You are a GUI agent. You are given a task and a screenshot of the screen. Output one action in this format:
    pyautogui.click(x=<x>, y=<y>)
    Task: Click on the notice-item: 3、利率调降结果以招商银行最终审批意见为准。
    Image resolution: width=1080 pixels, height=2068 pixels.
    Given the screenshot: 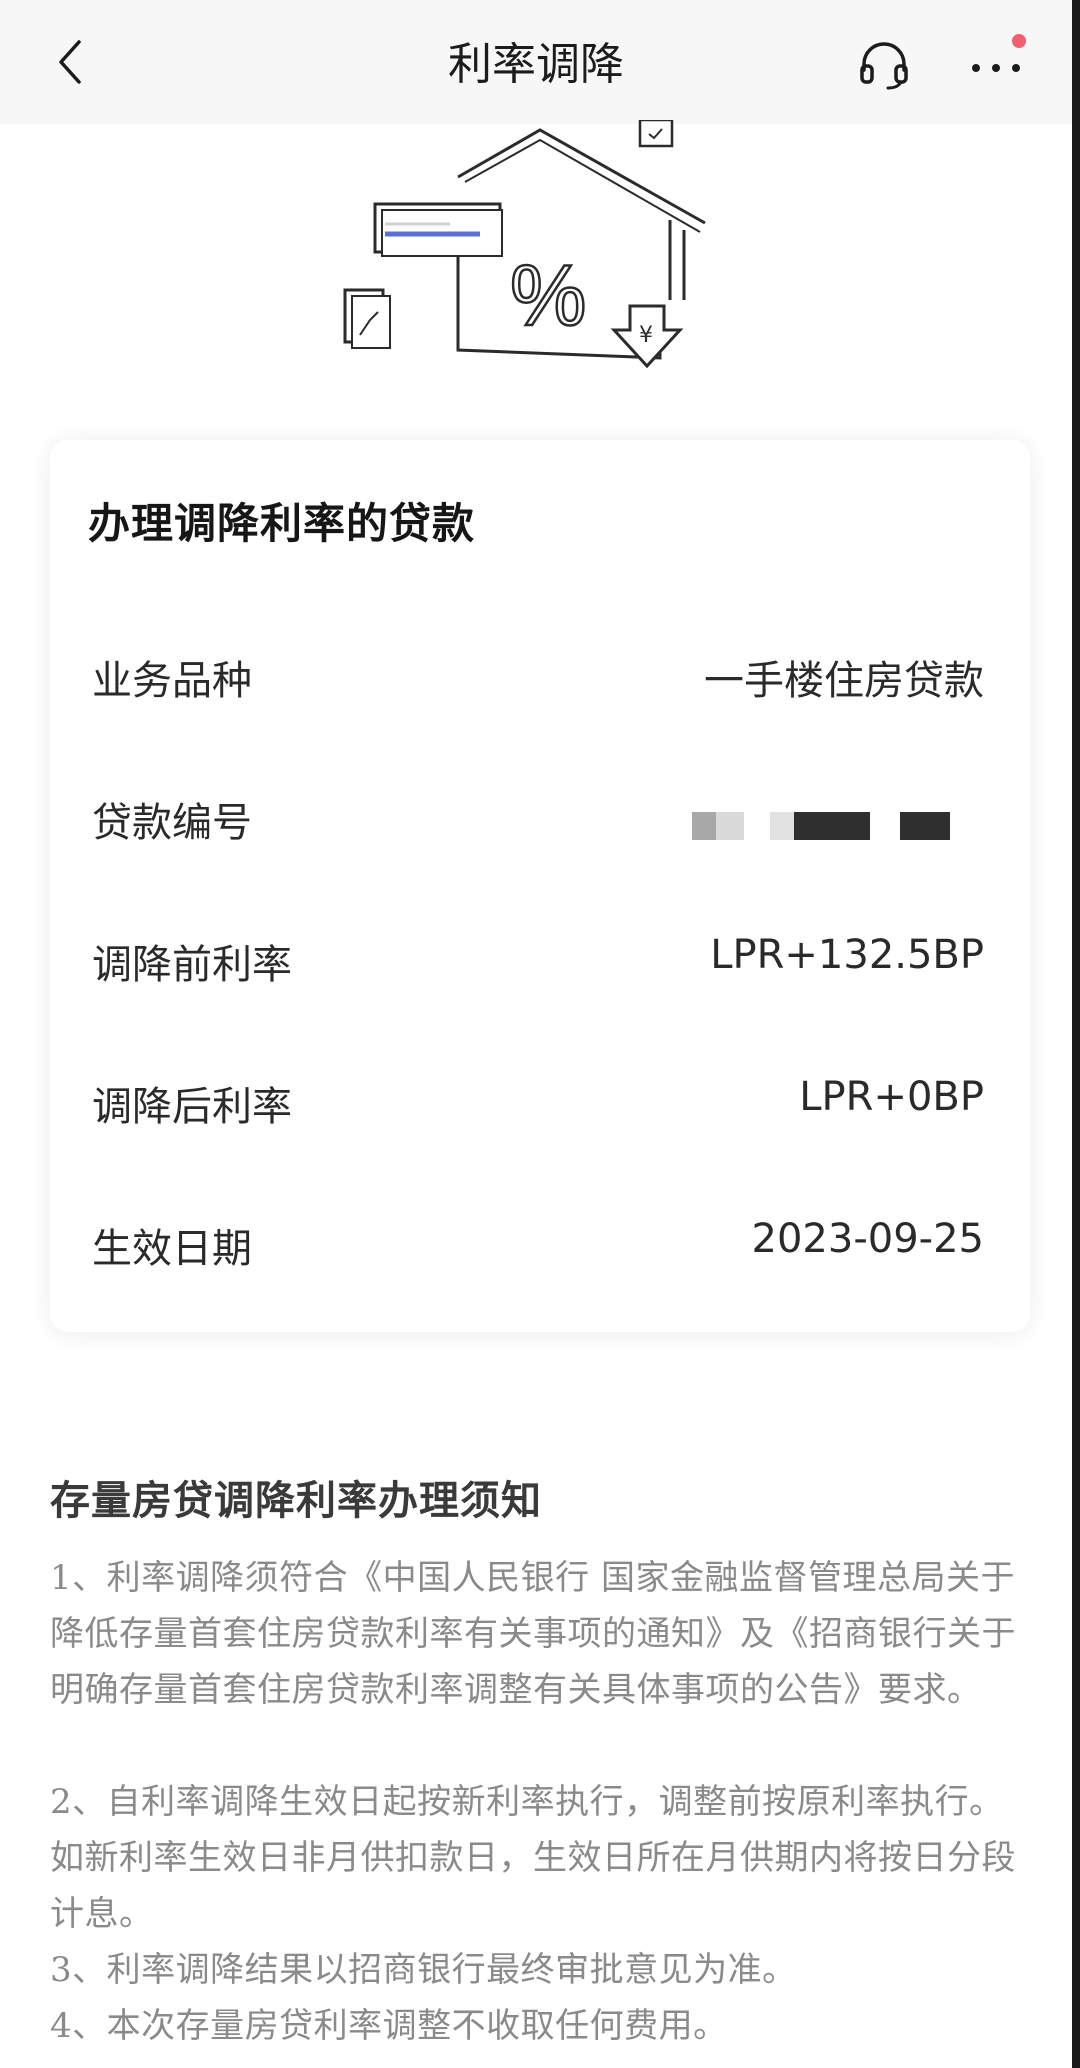 What is the action you would take?
    pyautogui.click(x=540, y=1970)
    